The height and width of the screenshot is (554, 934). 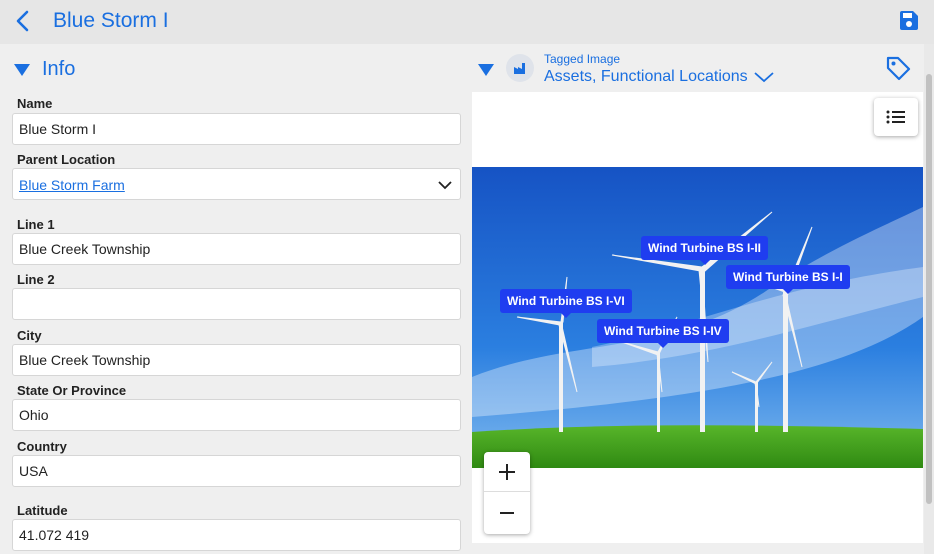 What do you see at coordinates (663, 333) in the screenshot?
I see `tag-pin: Wind Turbine BS I-IV` at bounding box center [663, 333].